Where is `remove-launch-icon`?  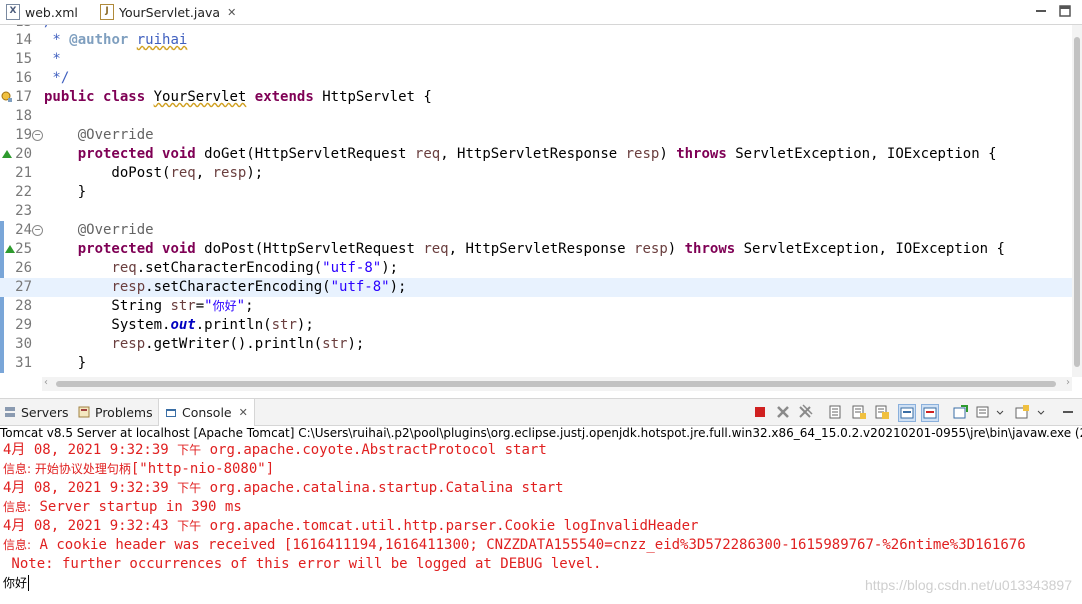 remove-launch-icon is located at coordinates (783, 412).